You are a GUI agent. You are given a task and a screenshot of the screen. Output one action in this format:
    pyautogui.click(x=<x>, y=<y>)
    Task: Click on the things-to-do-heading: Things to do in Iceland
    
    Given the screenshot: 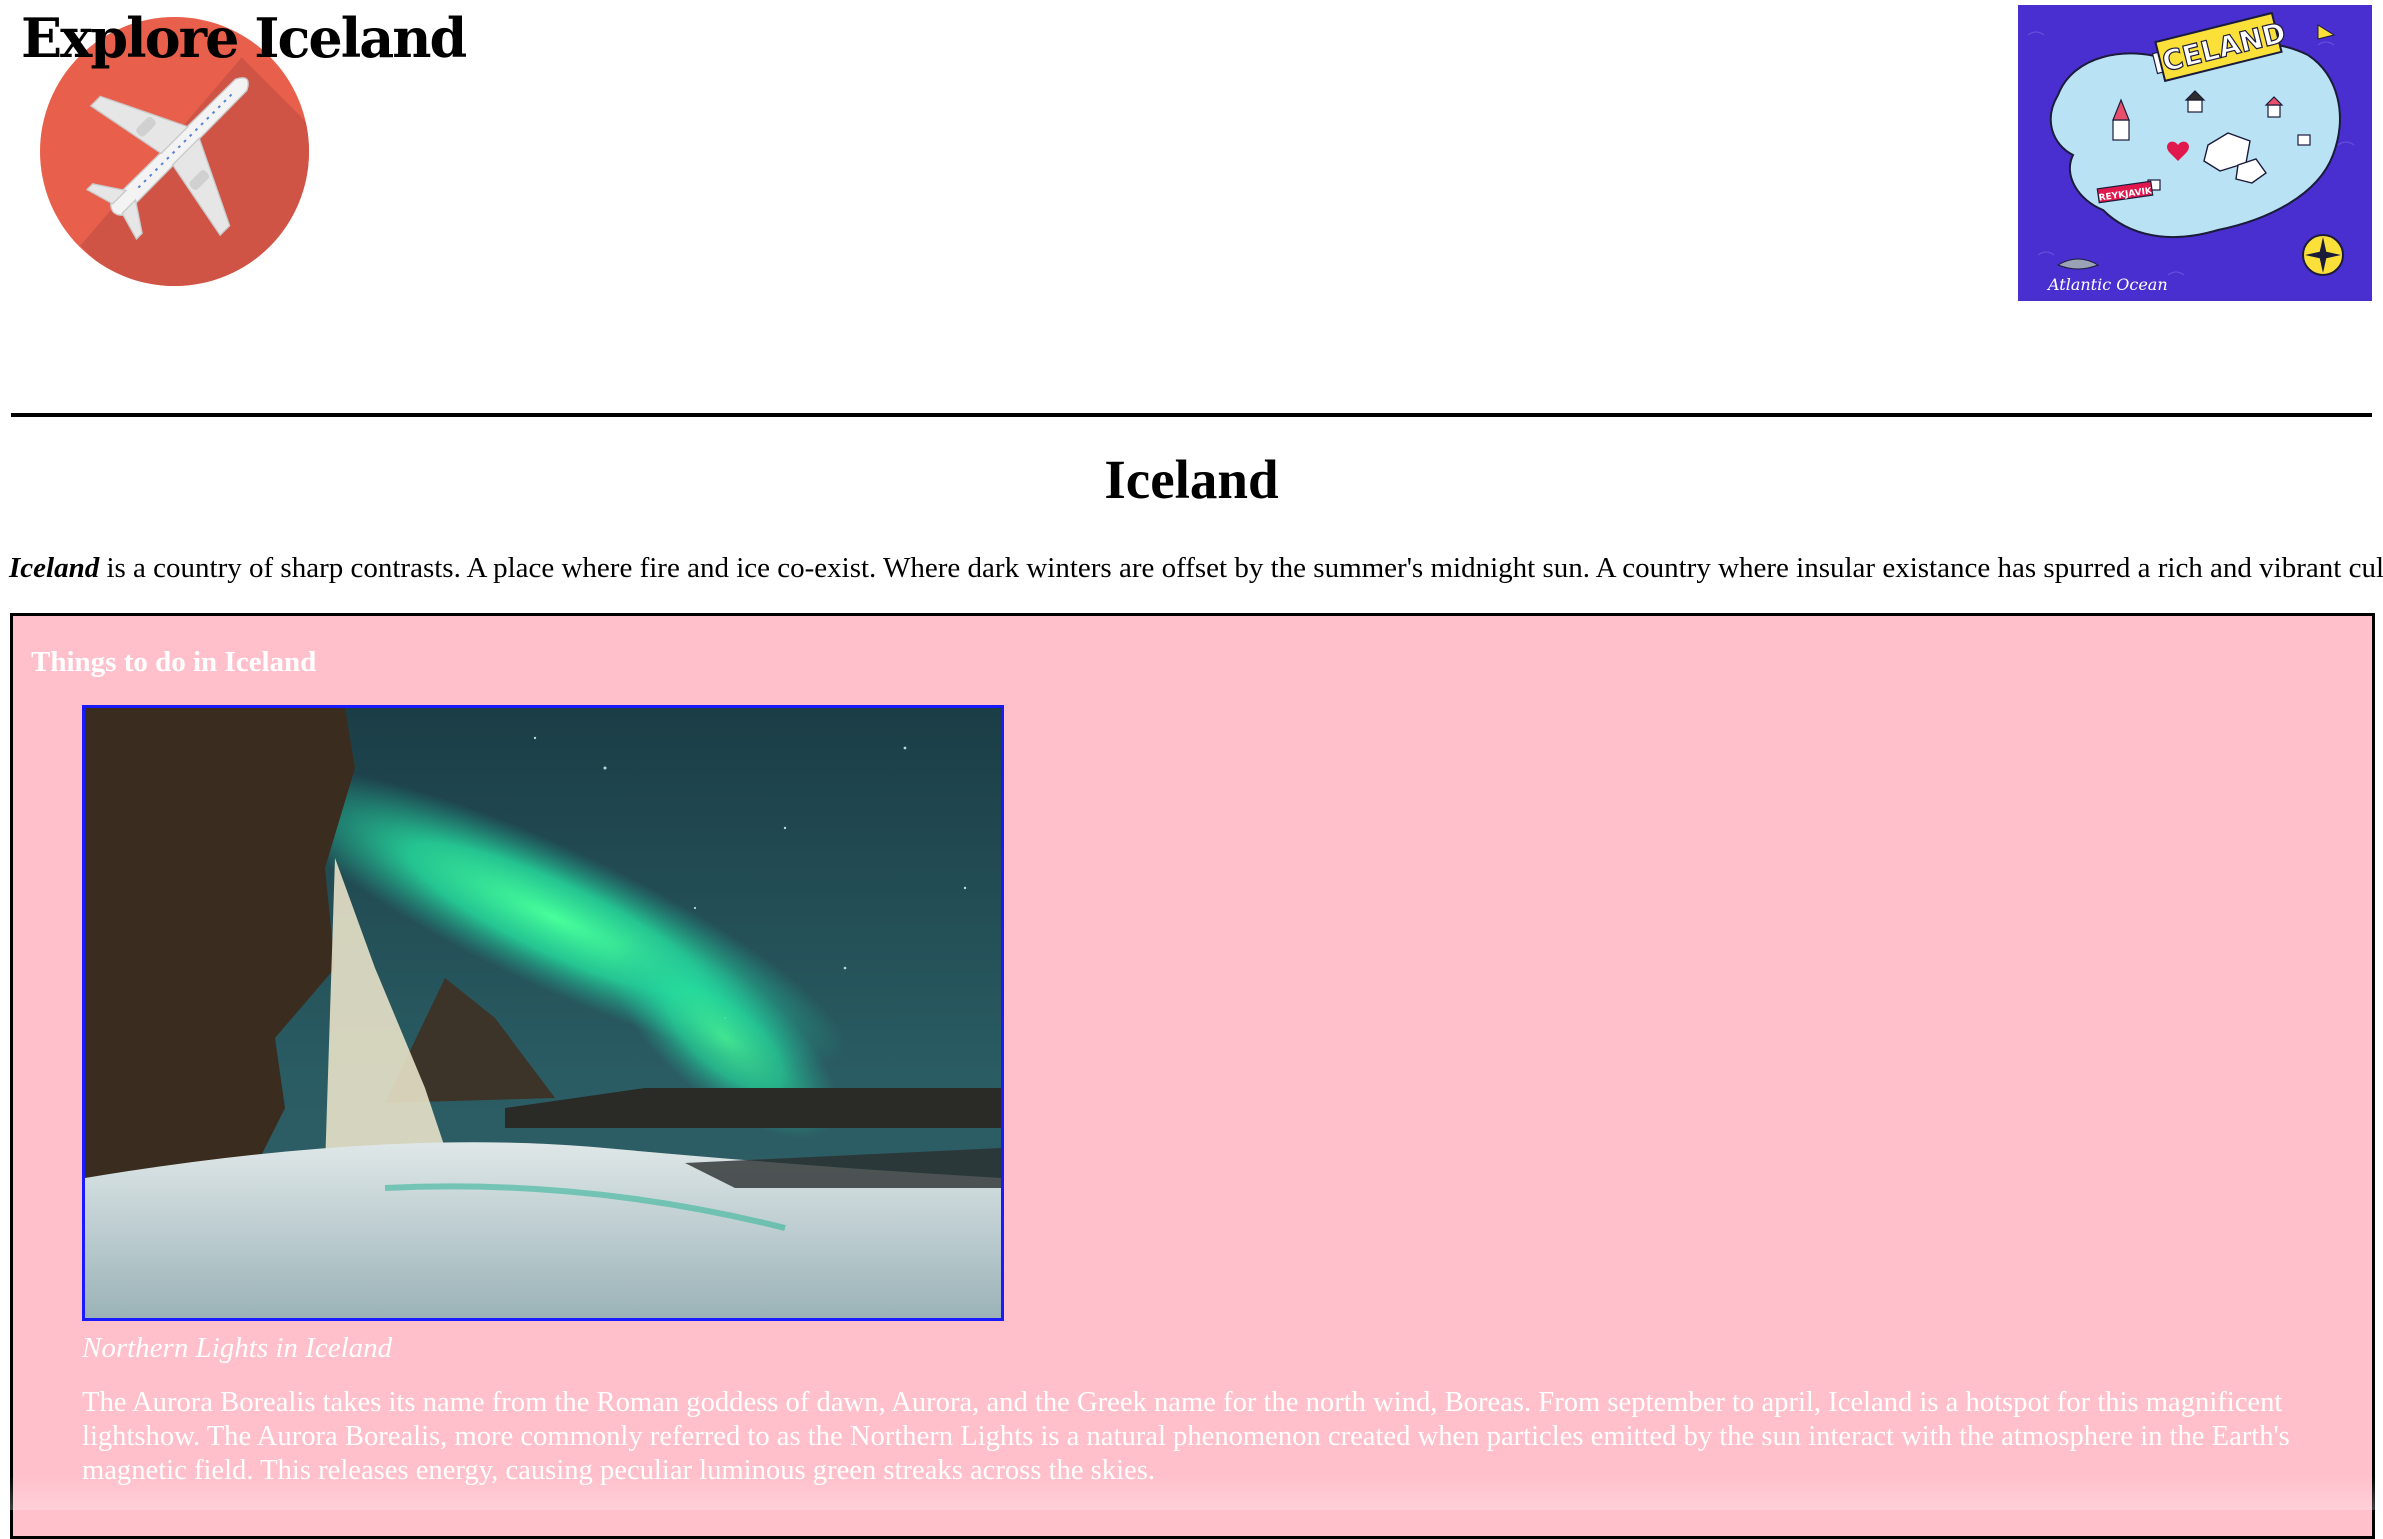 What is the action you would take?
    pyautogui.click(x=174, y=662)
    